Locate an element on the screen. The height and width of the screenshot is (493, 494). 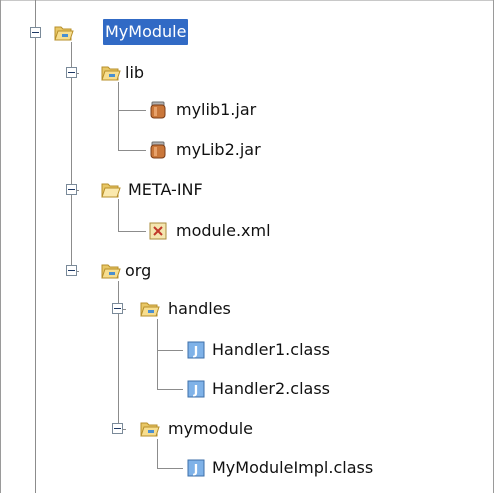
collapse-mymodule-button is located at coordinates (35, 32).